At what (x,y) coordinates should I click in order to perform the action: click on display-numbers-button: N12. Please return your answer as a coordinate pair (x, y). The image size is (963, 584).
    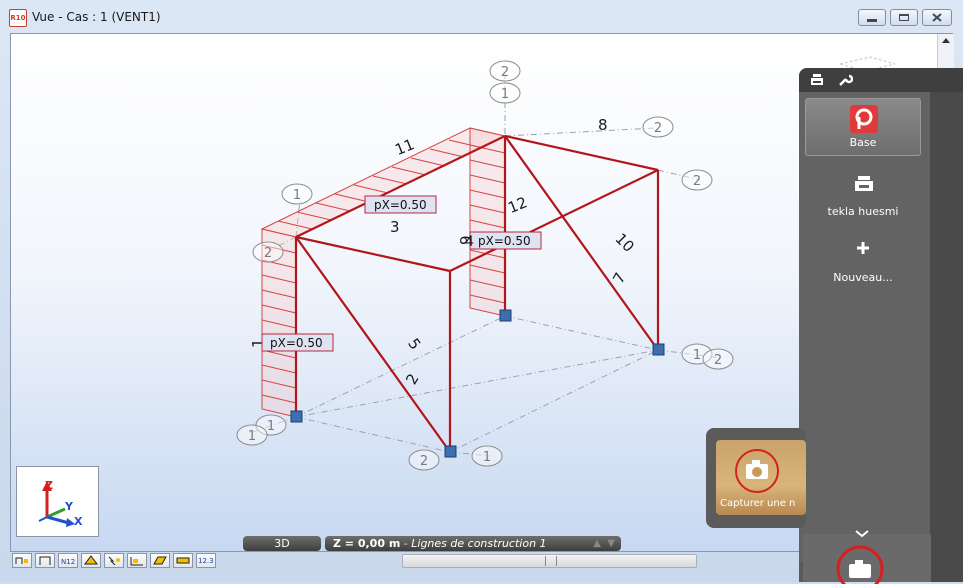
    Looking at the image, I should click on (68, 560).